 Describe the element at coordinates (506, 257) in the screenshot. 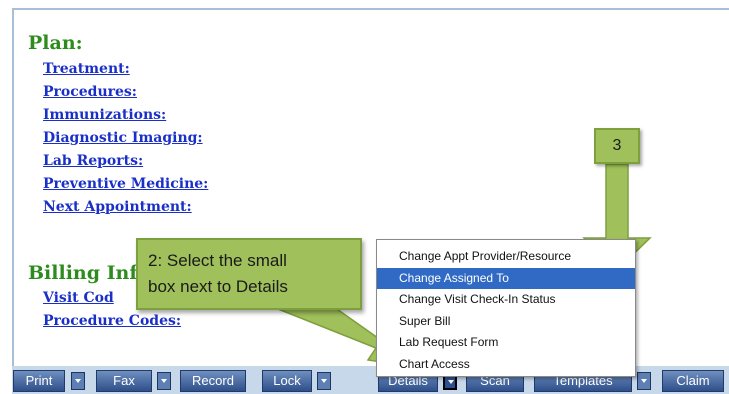

I see `menu-item-change-appt-provider: Change Appt Provider/Resource` at that location.